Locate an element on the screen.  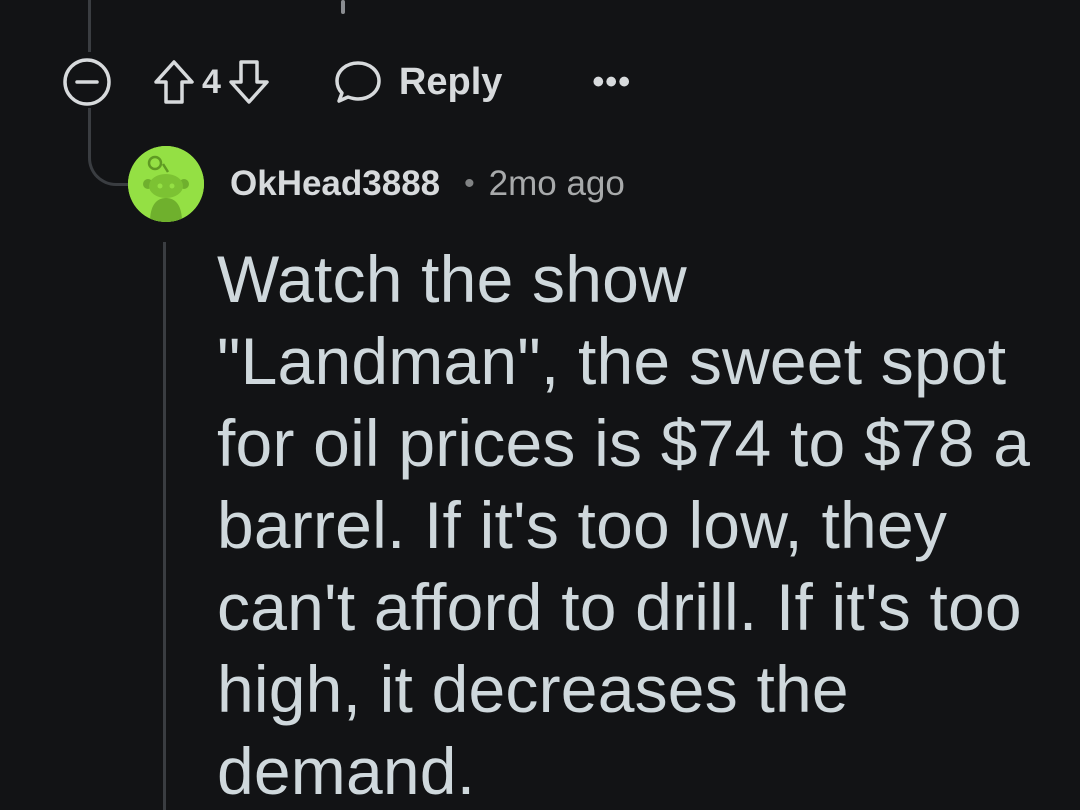
vote-score: 4 is located at coordinates (211, 81).